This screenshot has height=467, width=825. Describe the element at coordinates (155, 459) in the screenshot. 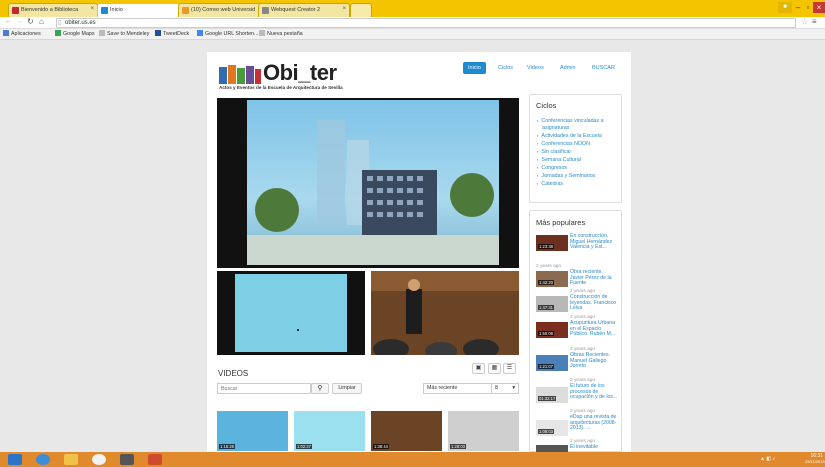

I see `powerpoint-icon` at that location.